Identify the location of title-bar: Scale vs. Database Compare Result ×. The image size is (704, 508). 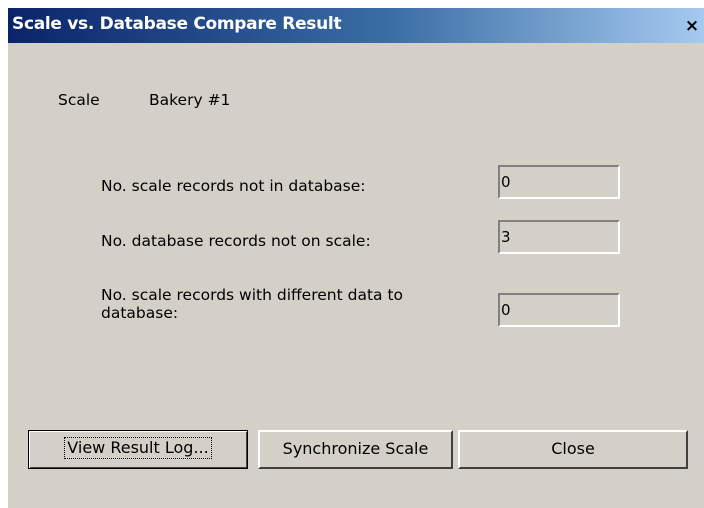
(356, 25).